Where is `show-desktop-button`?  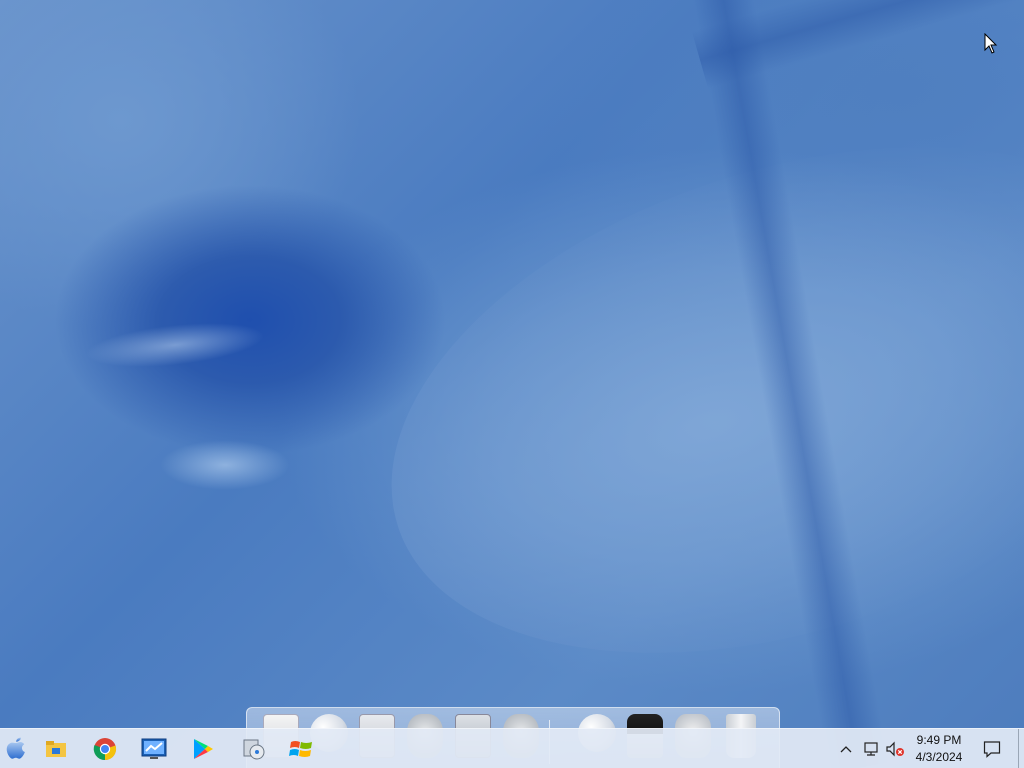
show-desktop-button is located at coordinates (1021, 748).